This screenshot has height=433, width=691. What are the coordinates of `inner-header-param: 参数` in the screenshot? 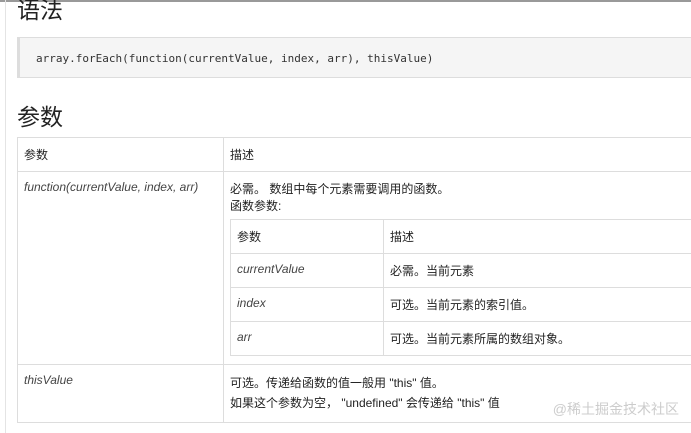 It's located at (307, 236).